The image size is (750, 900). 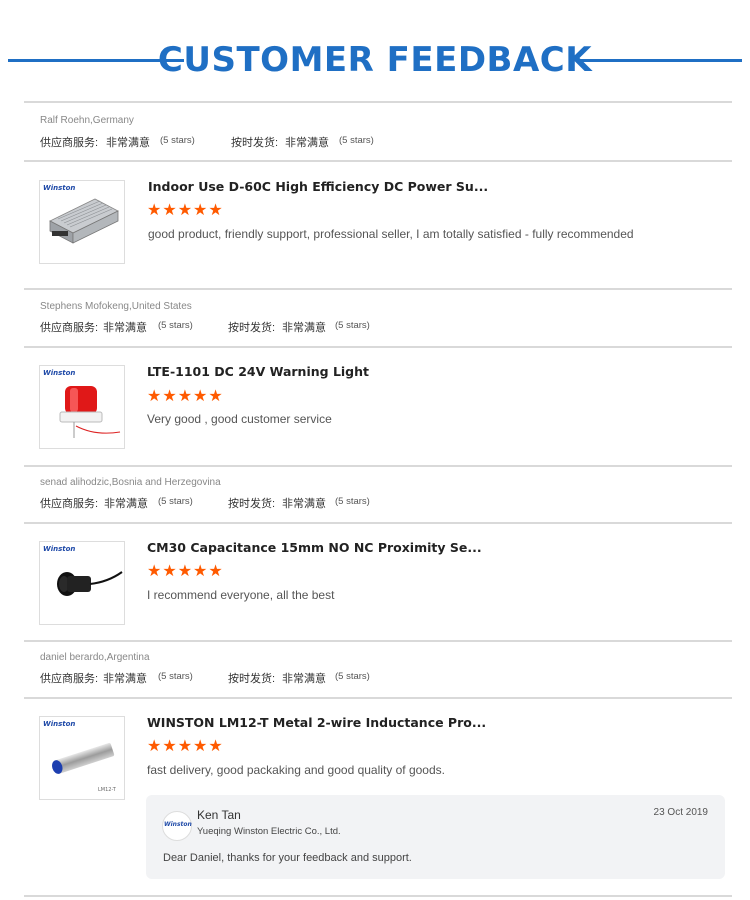 I want to click on section-header: CUSTOMER FEEDBACK, so click(x=375, y=62).